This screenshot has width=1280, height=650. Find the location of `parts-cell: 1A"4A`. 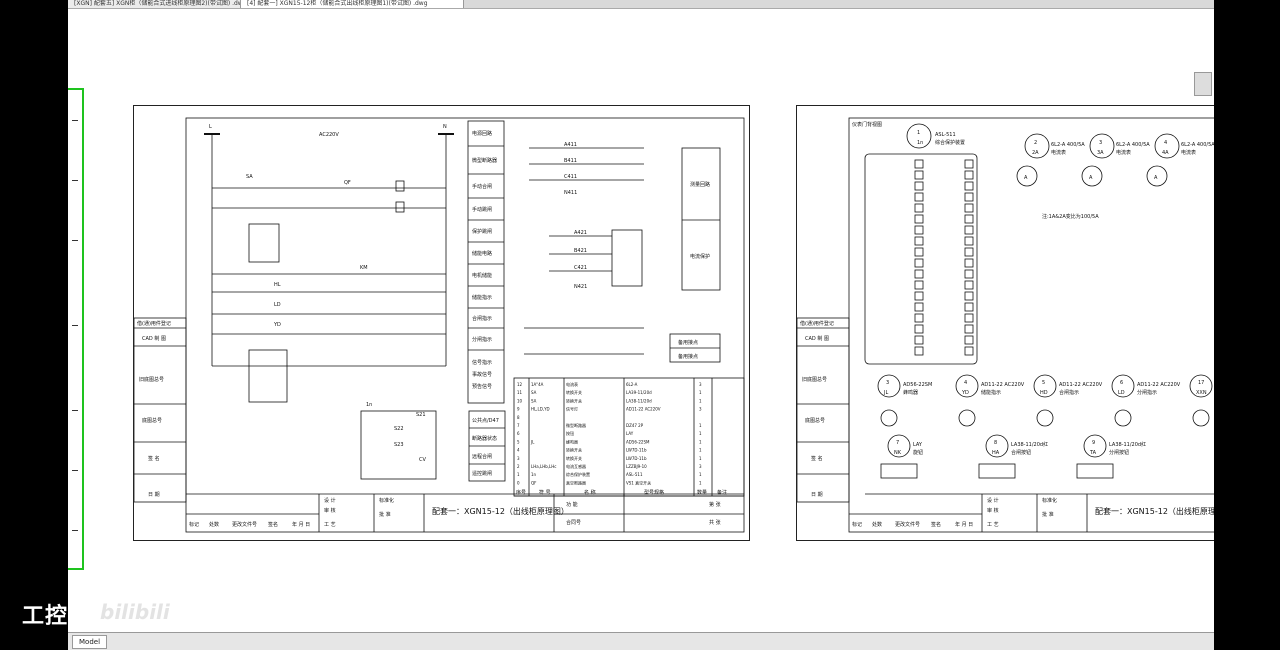

parts-cell: 1A"4A is located at coordinates (537, 384).